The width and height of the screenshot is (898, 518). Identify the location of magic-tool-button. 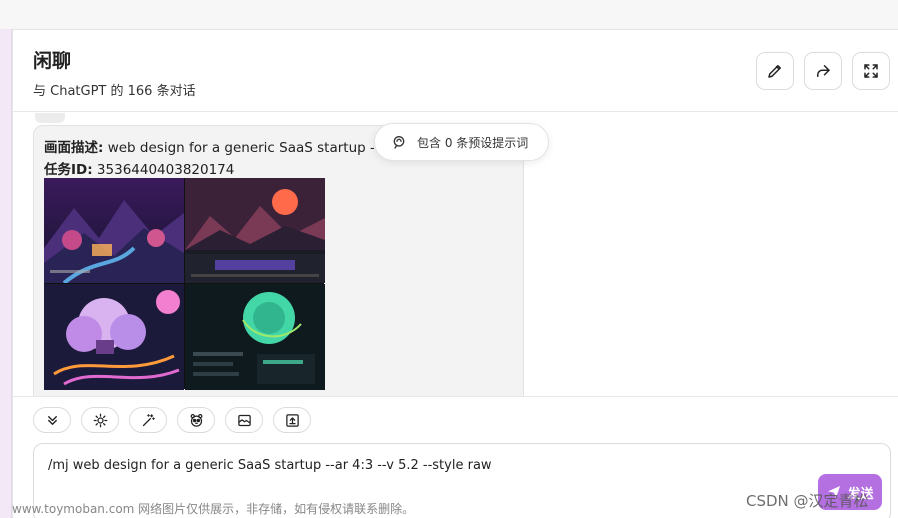
(148, 420).